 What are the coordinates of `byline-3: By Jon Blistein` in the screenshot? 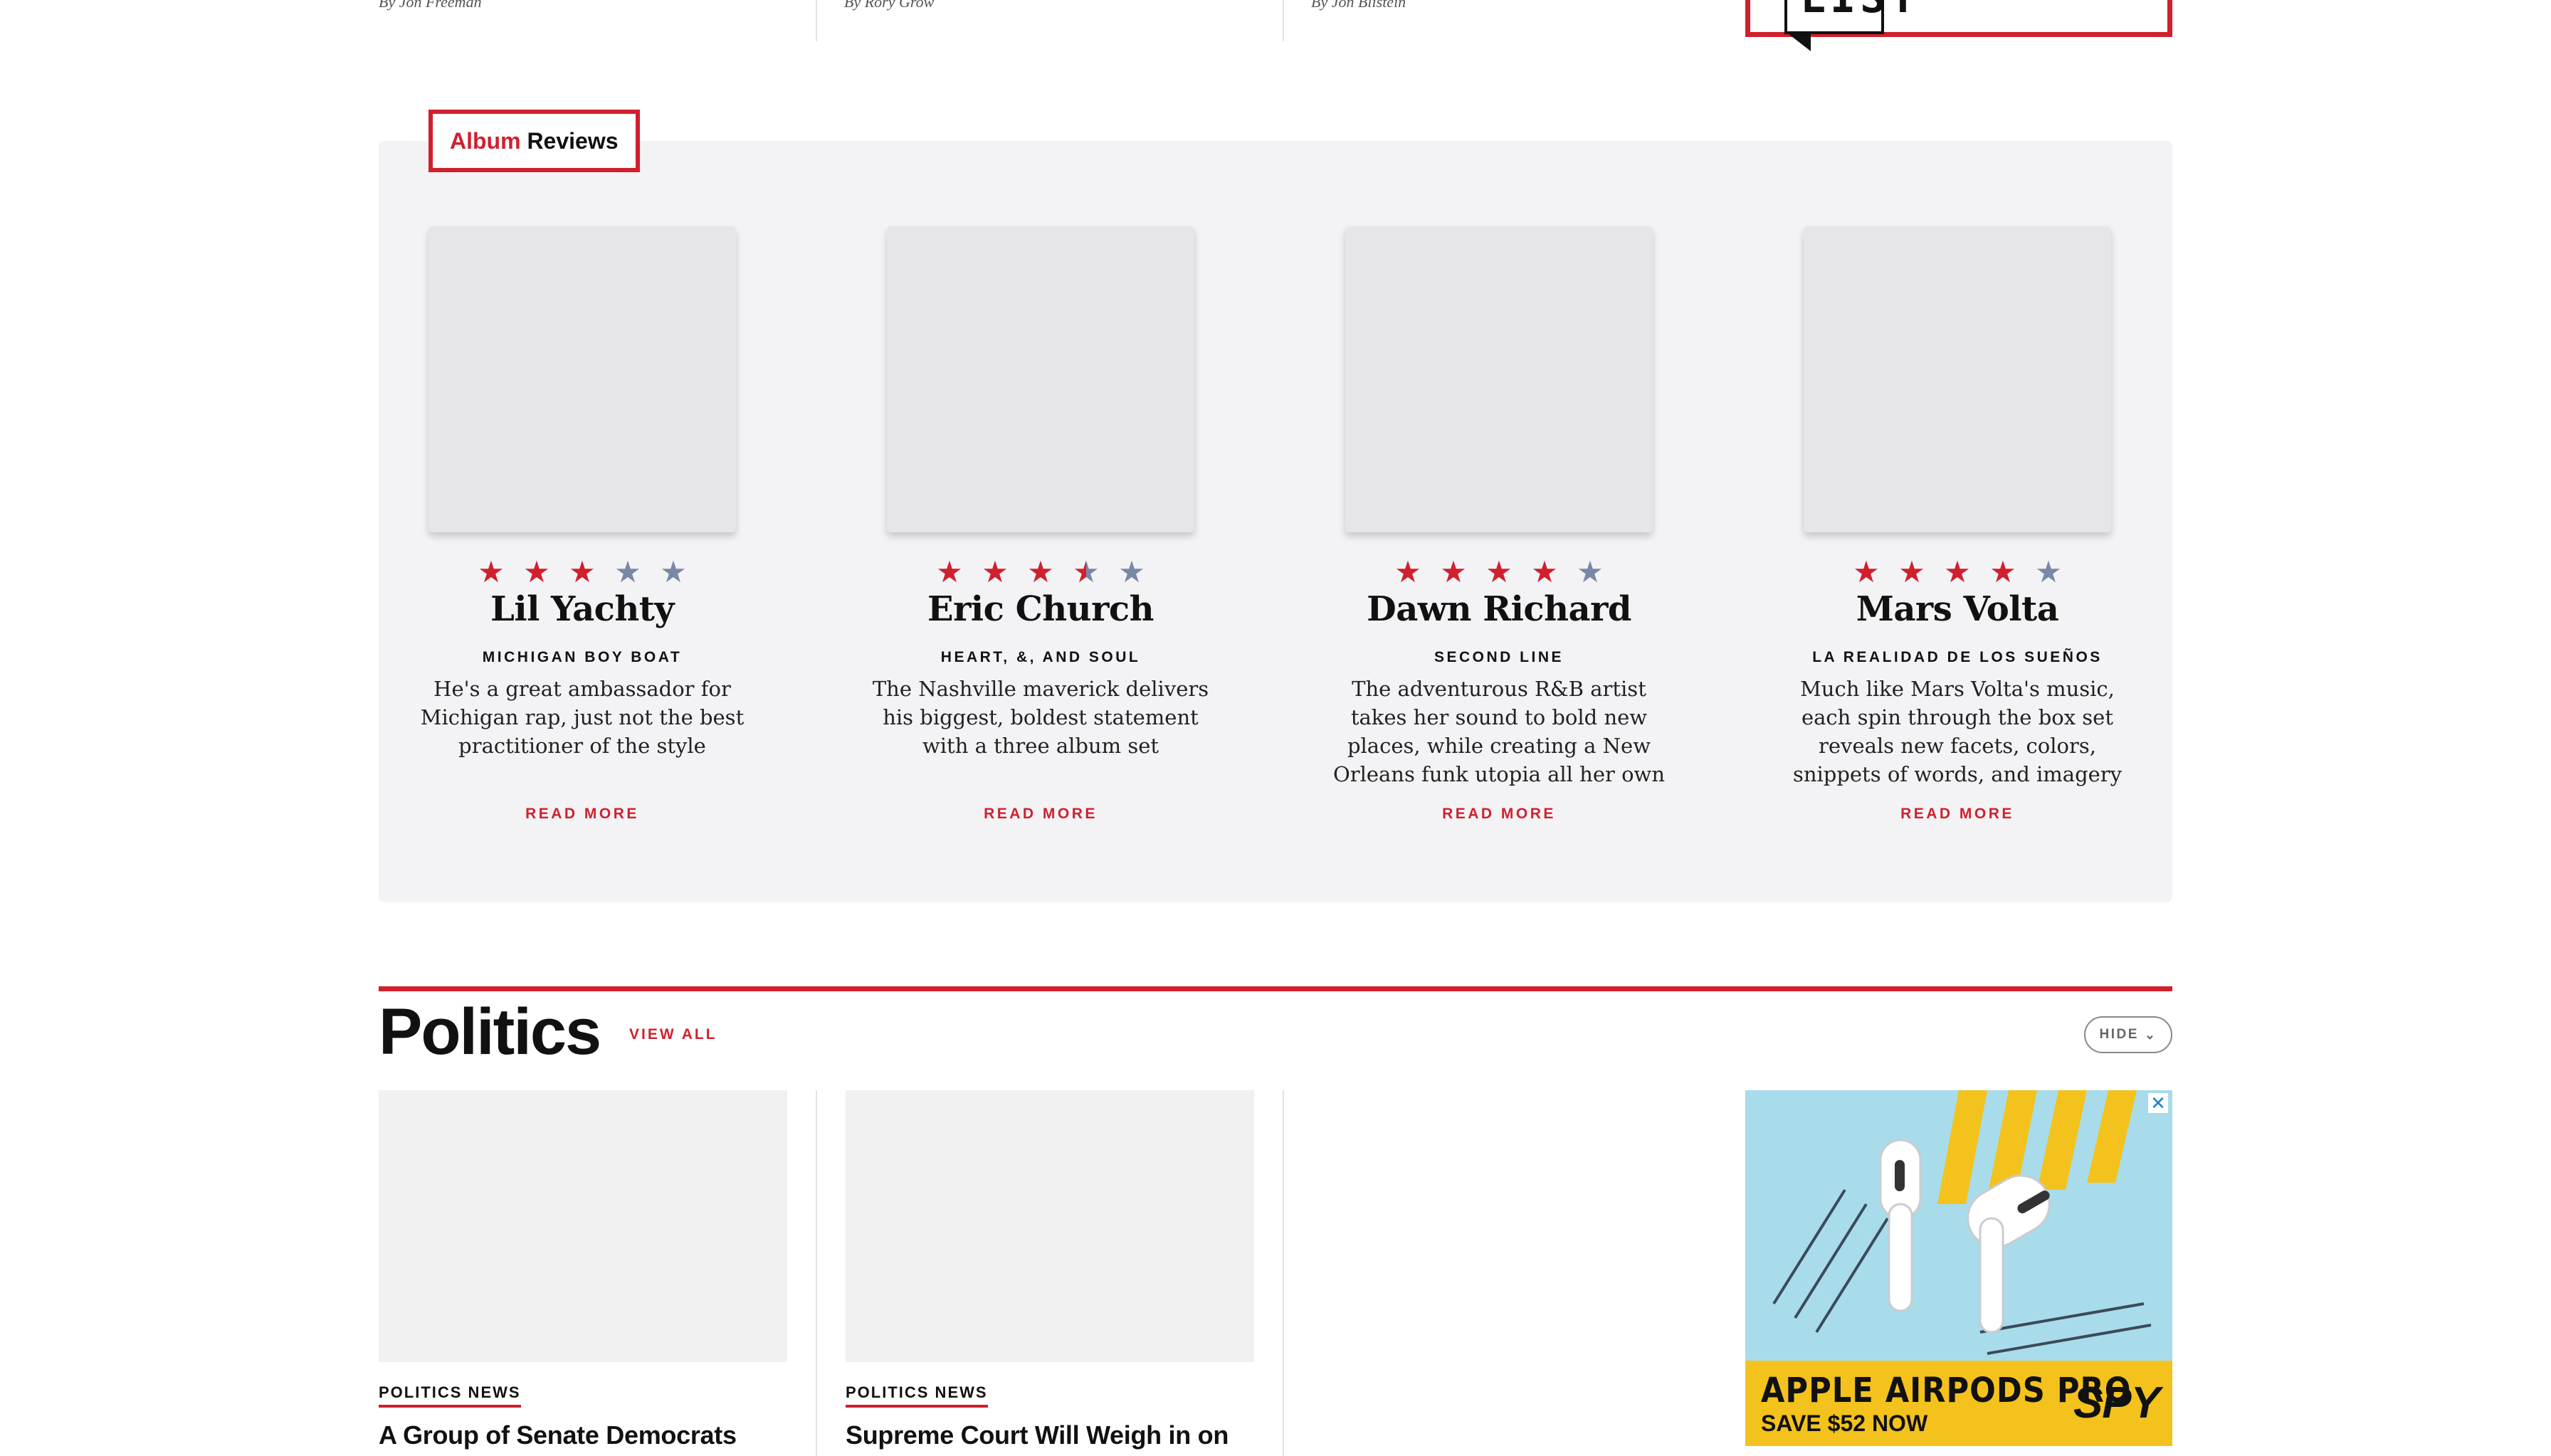 It's located at (1358, 5).